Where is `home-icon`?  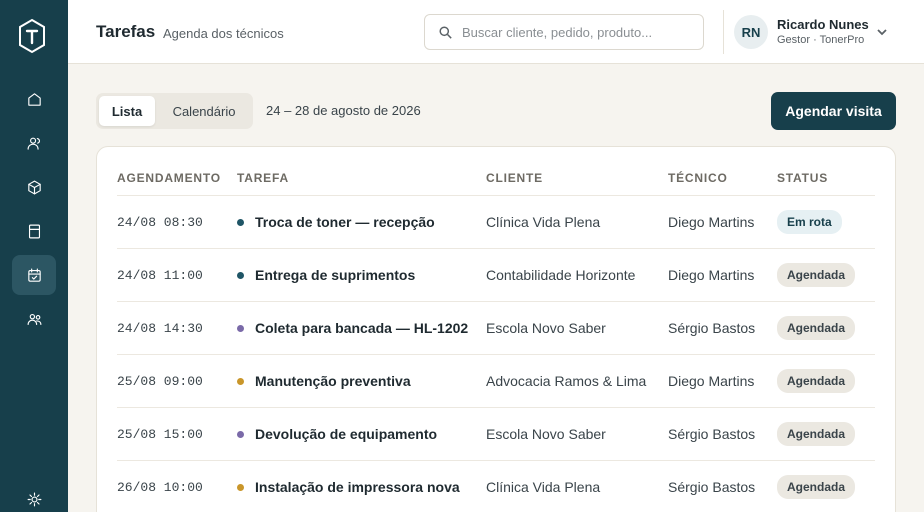
home-icon is located at coordinates (34, 99).